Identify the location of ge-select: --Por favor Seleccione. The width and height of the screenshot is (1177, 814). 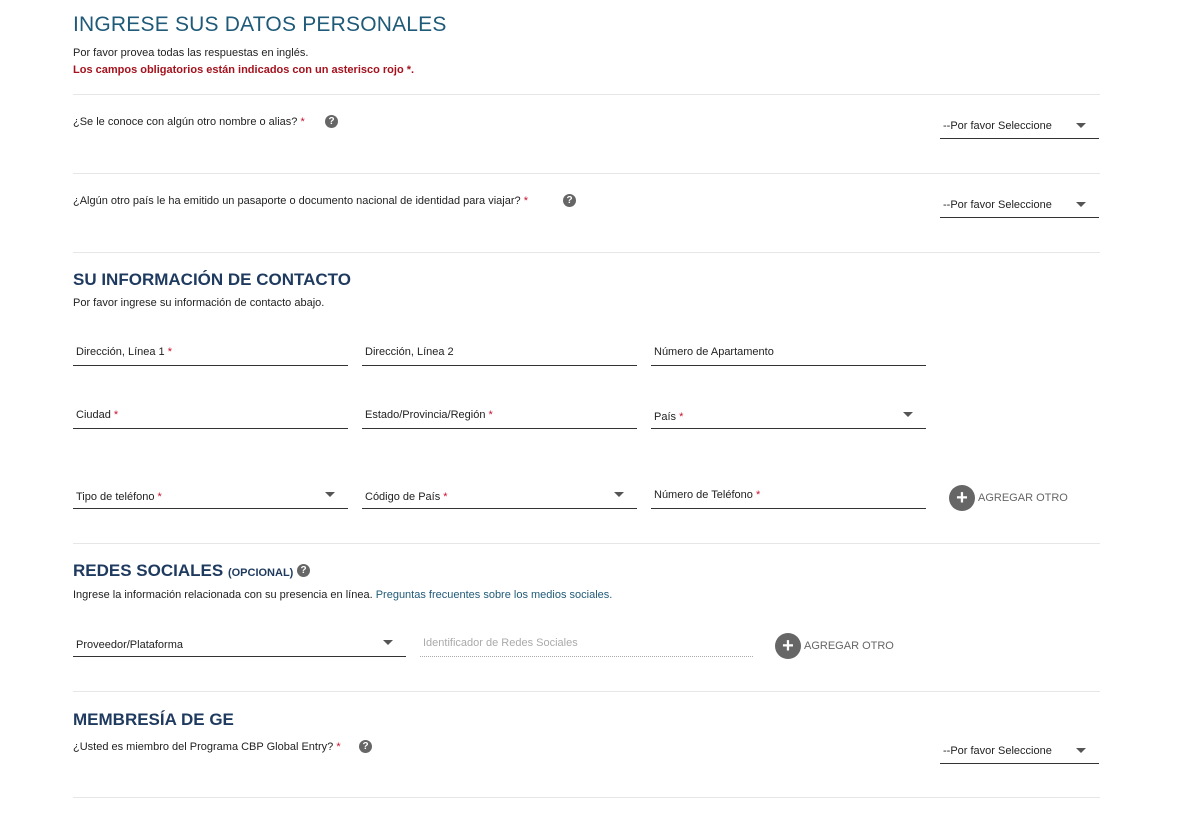
(1019, 752).